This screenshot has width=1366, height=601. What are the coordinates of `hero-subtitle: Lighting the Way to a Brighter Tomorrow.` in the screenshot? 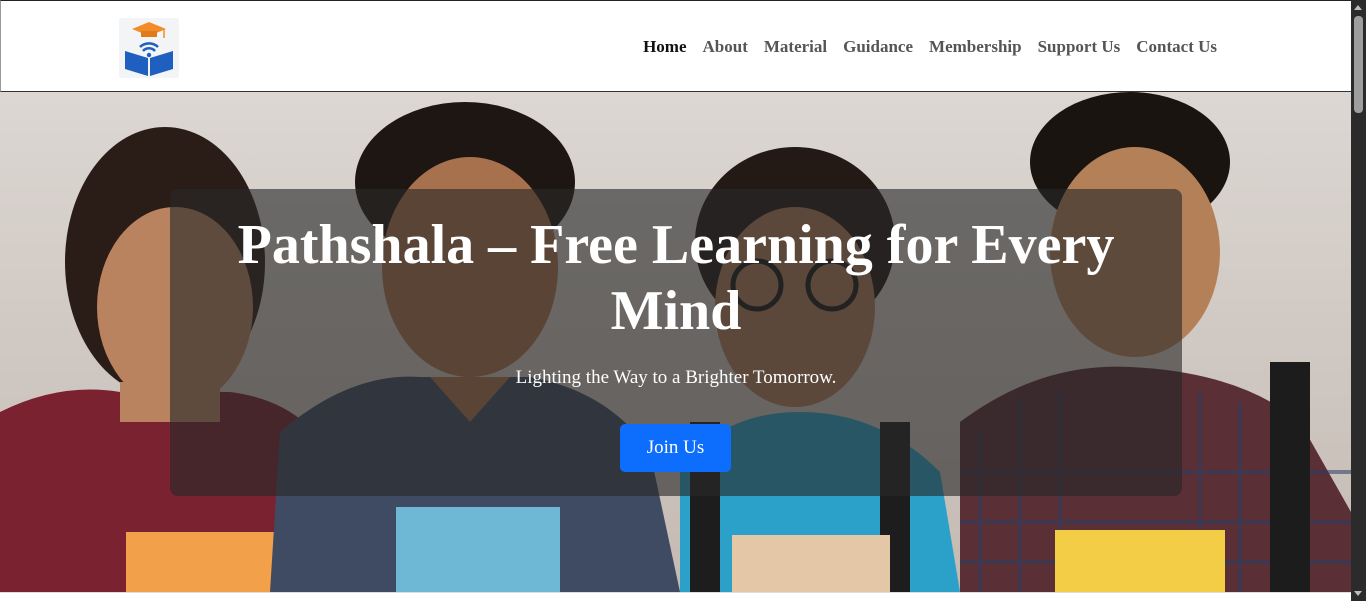 It's located at (676, 377).